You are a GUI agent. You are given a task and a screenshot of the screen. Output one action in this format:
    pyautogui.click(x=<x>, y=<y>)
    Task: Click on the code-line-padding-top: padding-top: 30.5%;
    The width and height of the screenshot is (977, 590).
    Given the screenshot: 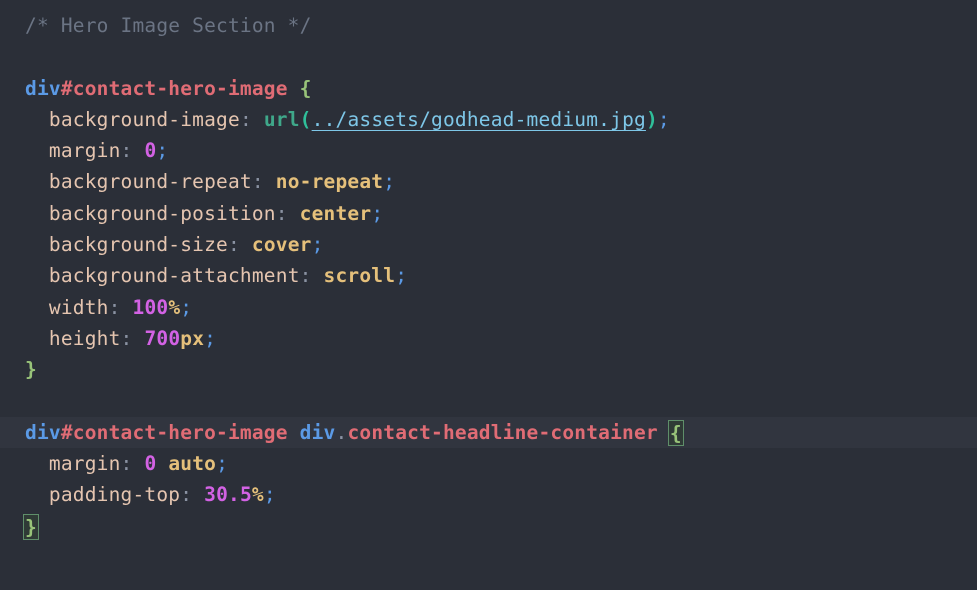 What is the action you would take?
    pyautogui.click(x=488, y=494)
    